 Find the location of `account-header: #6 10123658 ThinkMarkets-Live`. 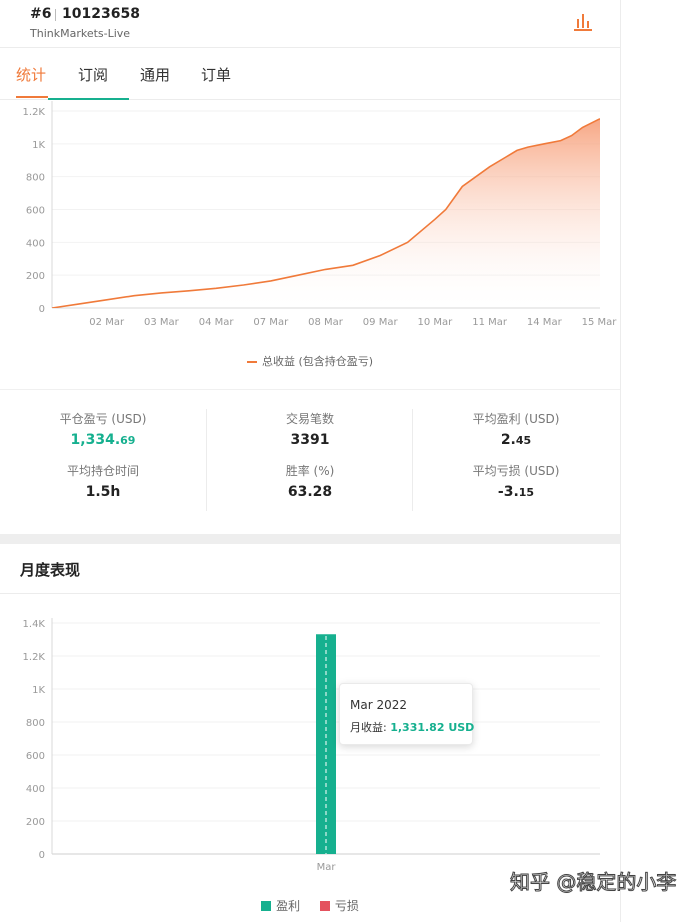

account-header: #6 10123658 ThinkMarkets-Live is located at coordinates (310, 24).